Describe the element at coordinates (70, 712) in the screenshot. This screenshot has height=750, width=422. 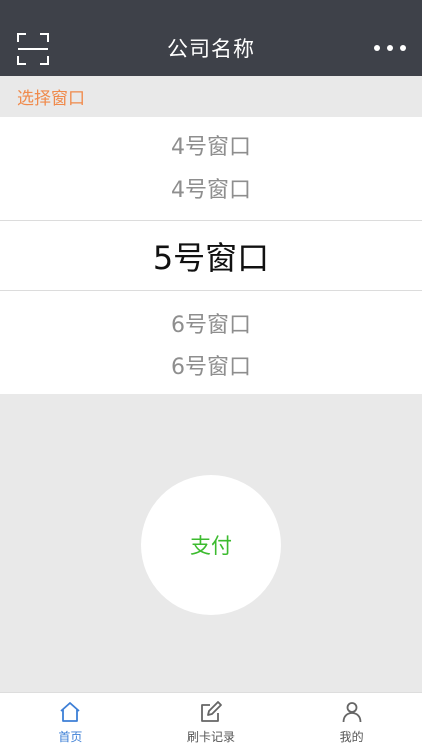
I see `home-icon` at that location.